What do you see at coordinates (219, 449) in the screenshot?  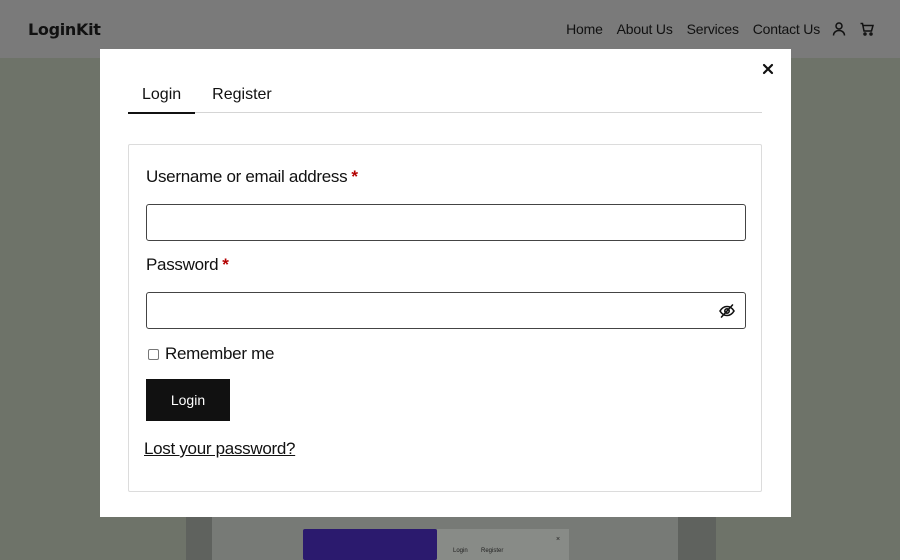 I see `lost-password-link: Lost your password?` at bounding box center [219, 449].